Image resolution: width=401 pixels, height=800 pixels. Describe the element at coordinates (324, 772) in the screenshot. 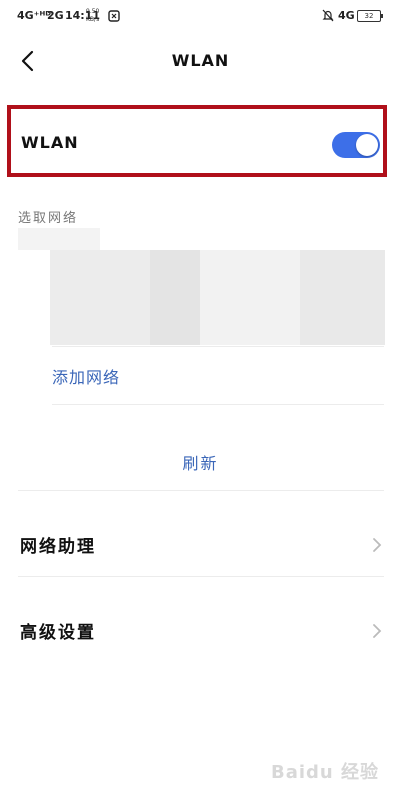

I see `watermark: Baidu 经验` at that location.